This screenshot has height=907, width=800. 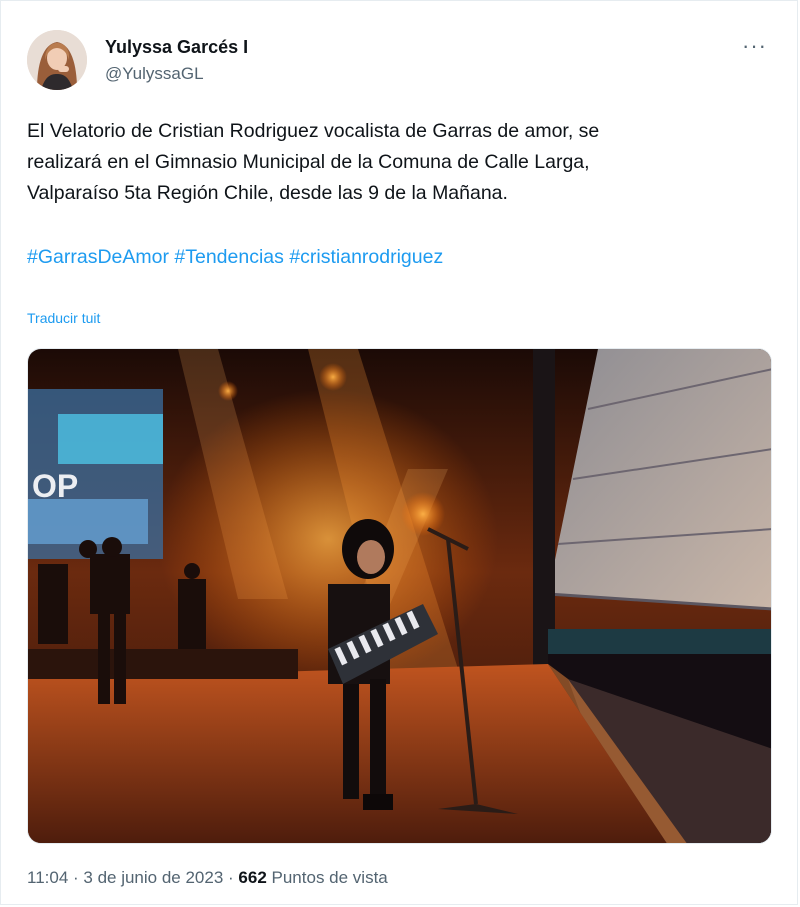 I want to click on tweet-time: 11:04, so click(x=47, y=877).